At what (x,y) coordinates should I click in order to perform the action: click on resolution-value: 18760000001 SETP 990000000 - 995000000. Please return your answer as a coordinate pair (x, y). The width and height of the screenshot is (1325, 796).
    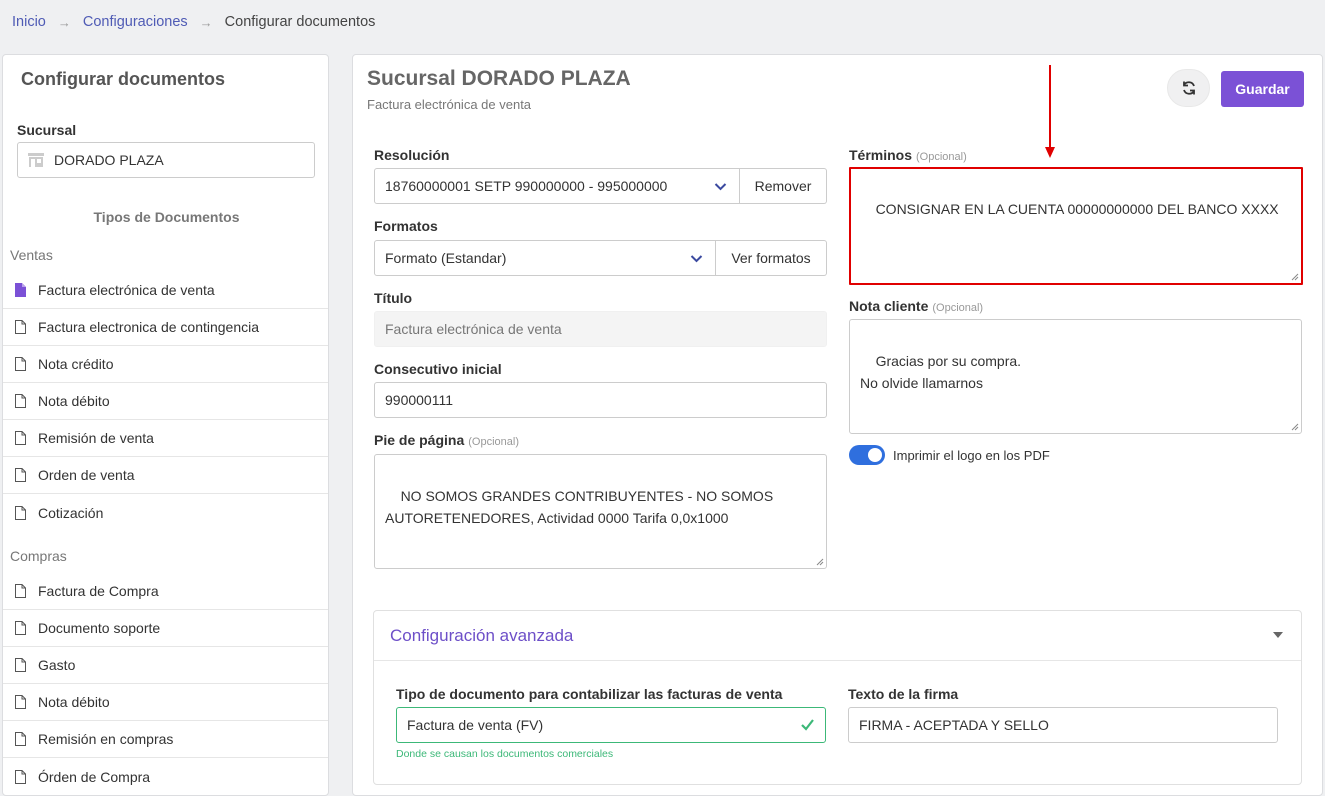
    Looking at the image, I should click on (526, 186).